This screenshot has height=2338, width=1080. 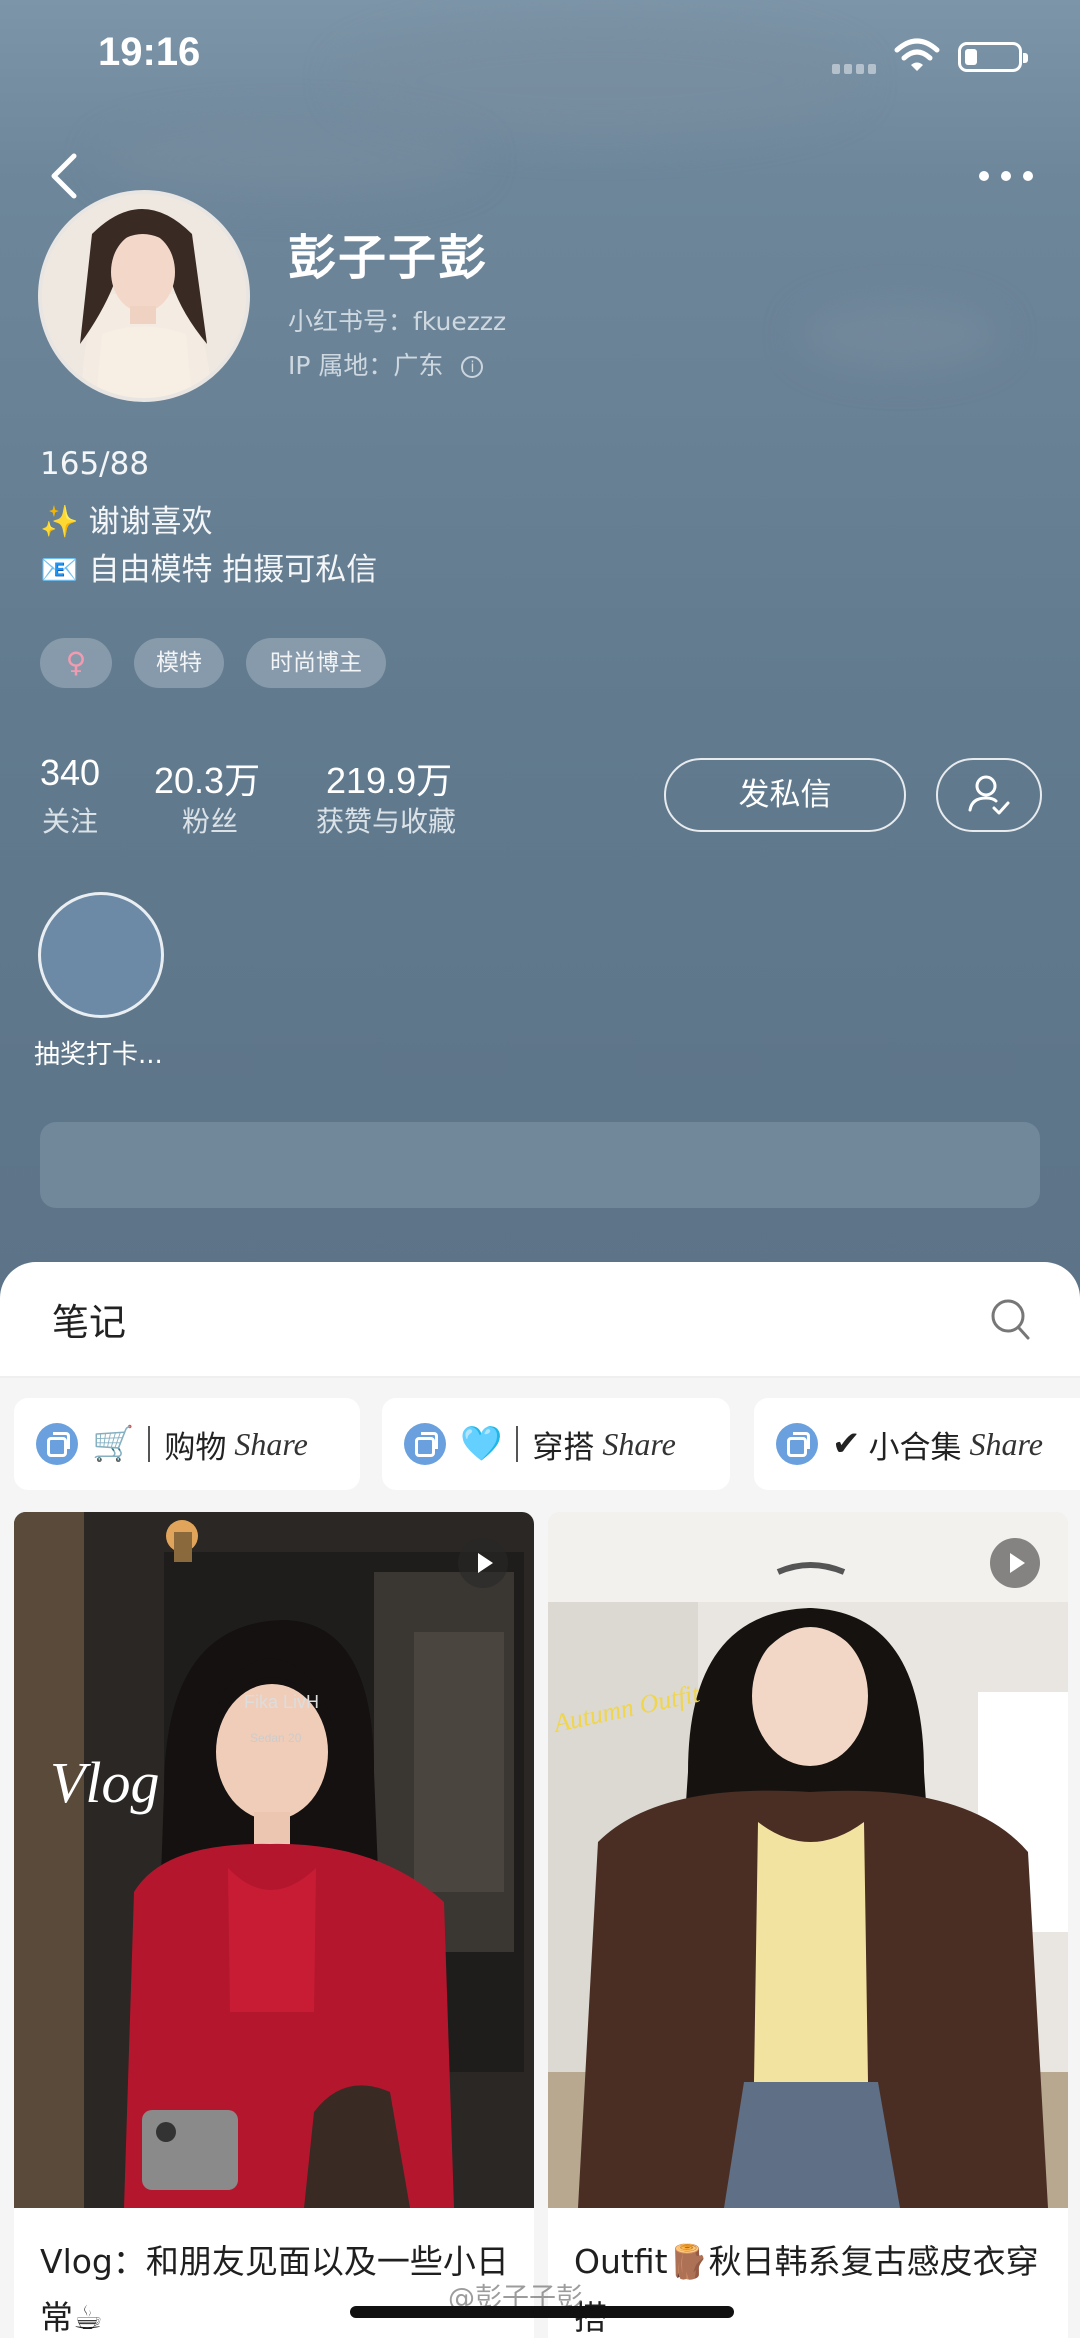 I want to click on collection-label: 小合集, so click(x=915, y=1447).